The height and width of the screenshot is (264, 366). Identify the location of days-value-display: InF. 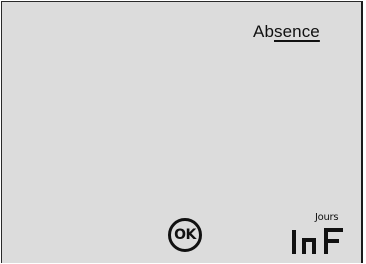
(321, 240).